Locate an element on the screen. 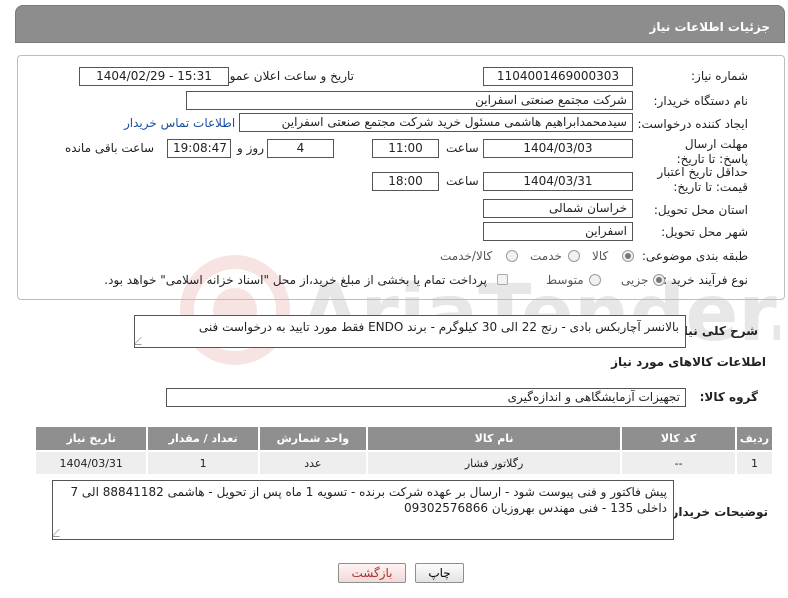  buyer-org-label: نام دستگاه خریدار: is located at coordinates (701, 101).